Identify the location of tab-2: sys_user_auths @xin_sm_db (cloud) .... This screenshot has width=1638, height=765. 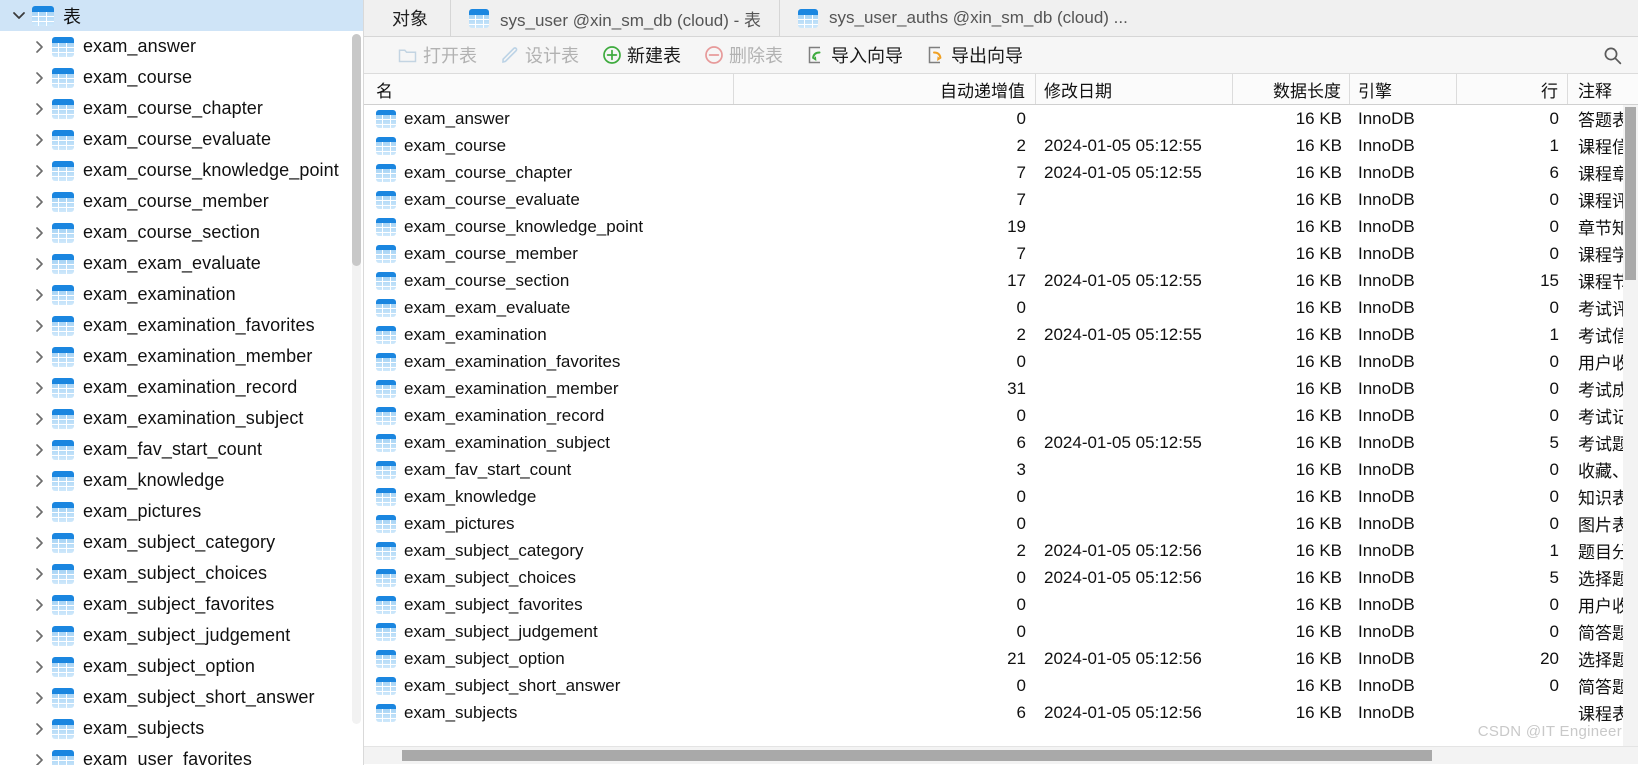
(962, 18).